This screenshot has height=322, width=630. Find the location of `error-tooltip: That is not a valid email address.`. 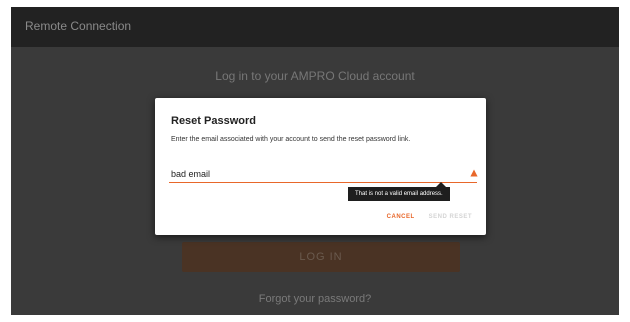

error-tooltip: That is not a valid email address. is located at coordinates (399, 191).